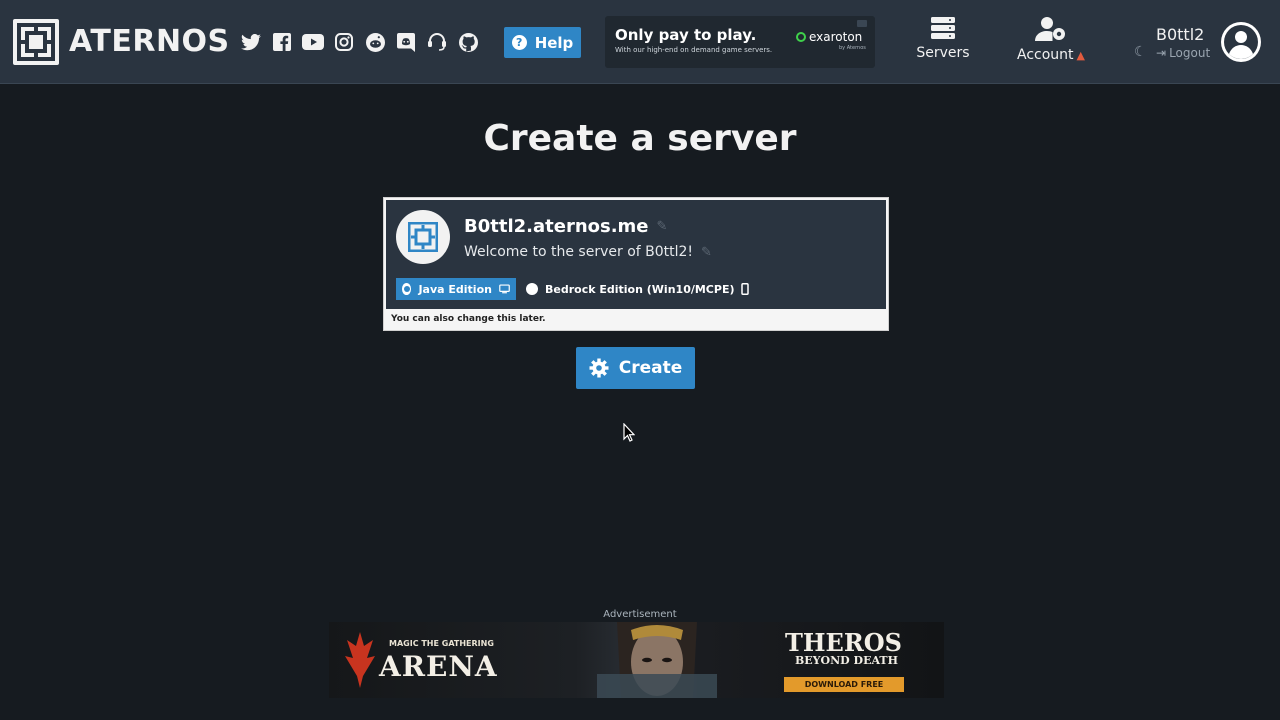 The width and height of the screenshot is (1280, 720). I want to click on ad-mtg-line: MAGIC THE GATHERING, so click(441, 643).